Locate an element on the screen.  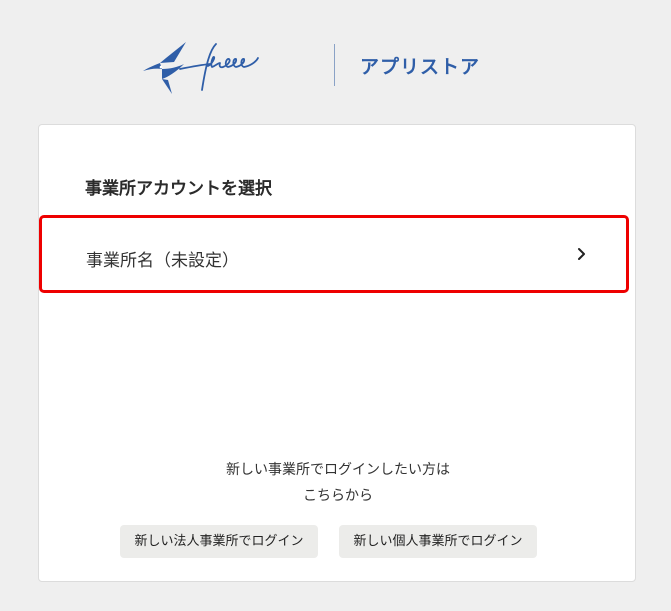
account-item: 事業所名（未設定） is located at coordinates (334, 254).